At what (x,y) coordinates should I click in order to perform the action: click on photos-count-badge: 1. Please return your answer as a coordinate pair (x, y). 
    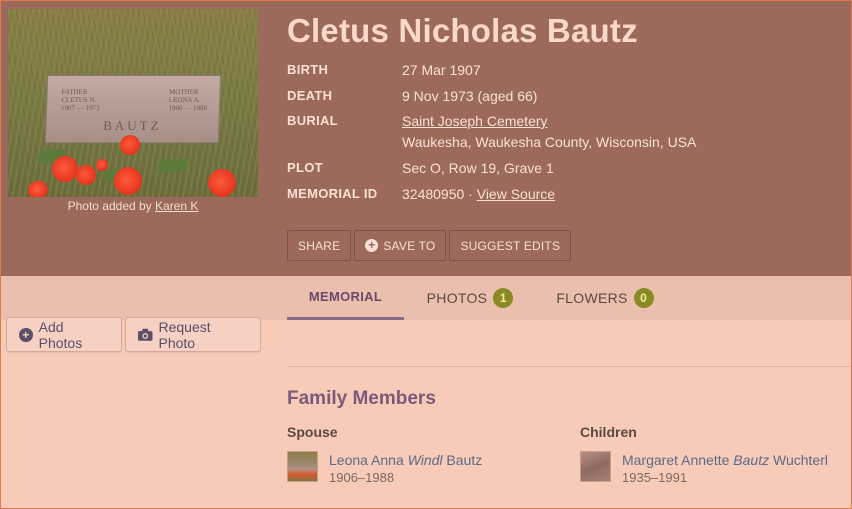
    Looking at the image, I should click on (503, 298).